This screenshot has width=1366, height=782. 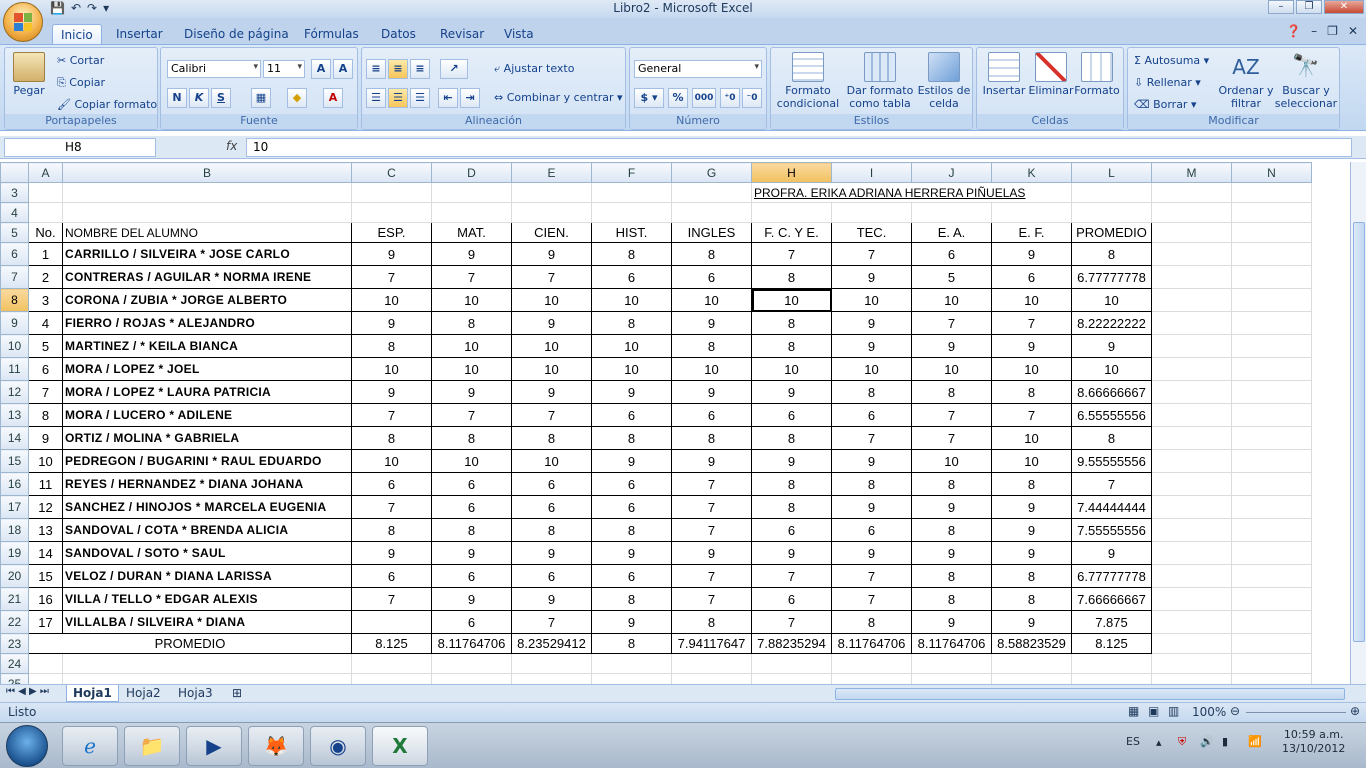 I want to click on student-number-cell: 16, so click(x=45, y=599).